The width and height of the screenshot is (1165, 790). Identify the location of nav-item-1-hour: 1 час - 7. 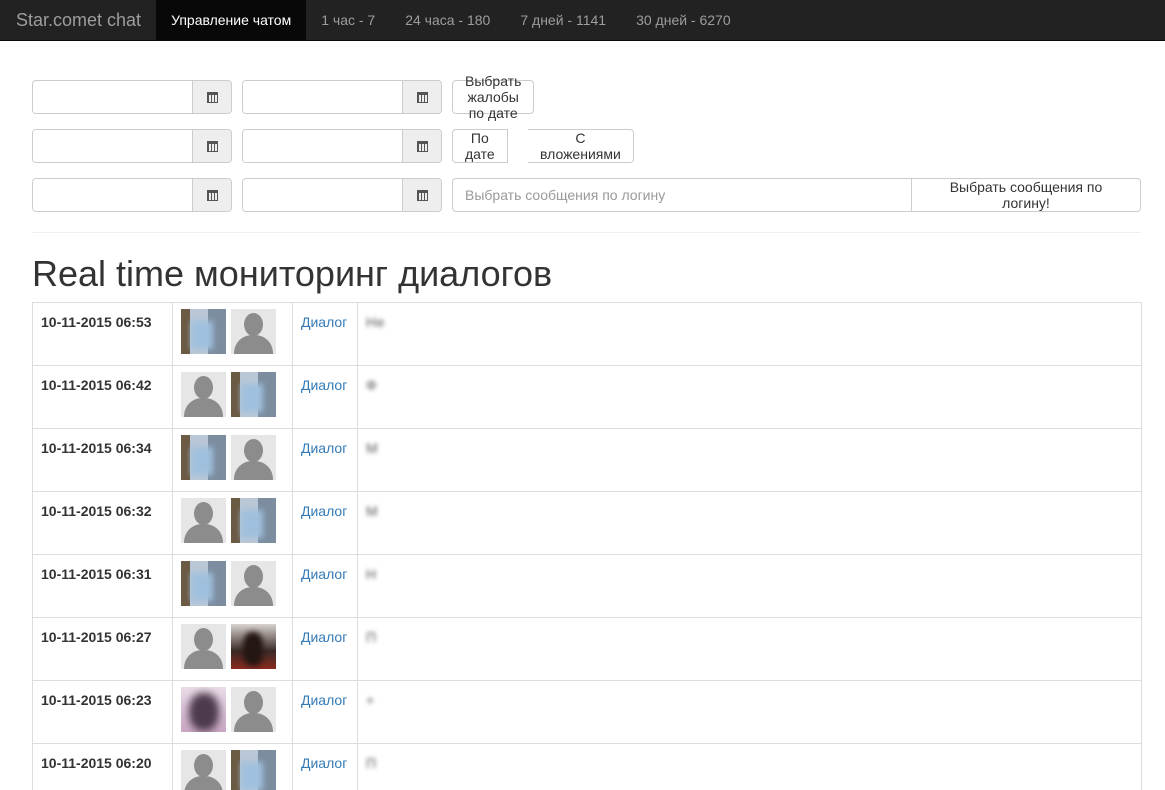
(348, 20).